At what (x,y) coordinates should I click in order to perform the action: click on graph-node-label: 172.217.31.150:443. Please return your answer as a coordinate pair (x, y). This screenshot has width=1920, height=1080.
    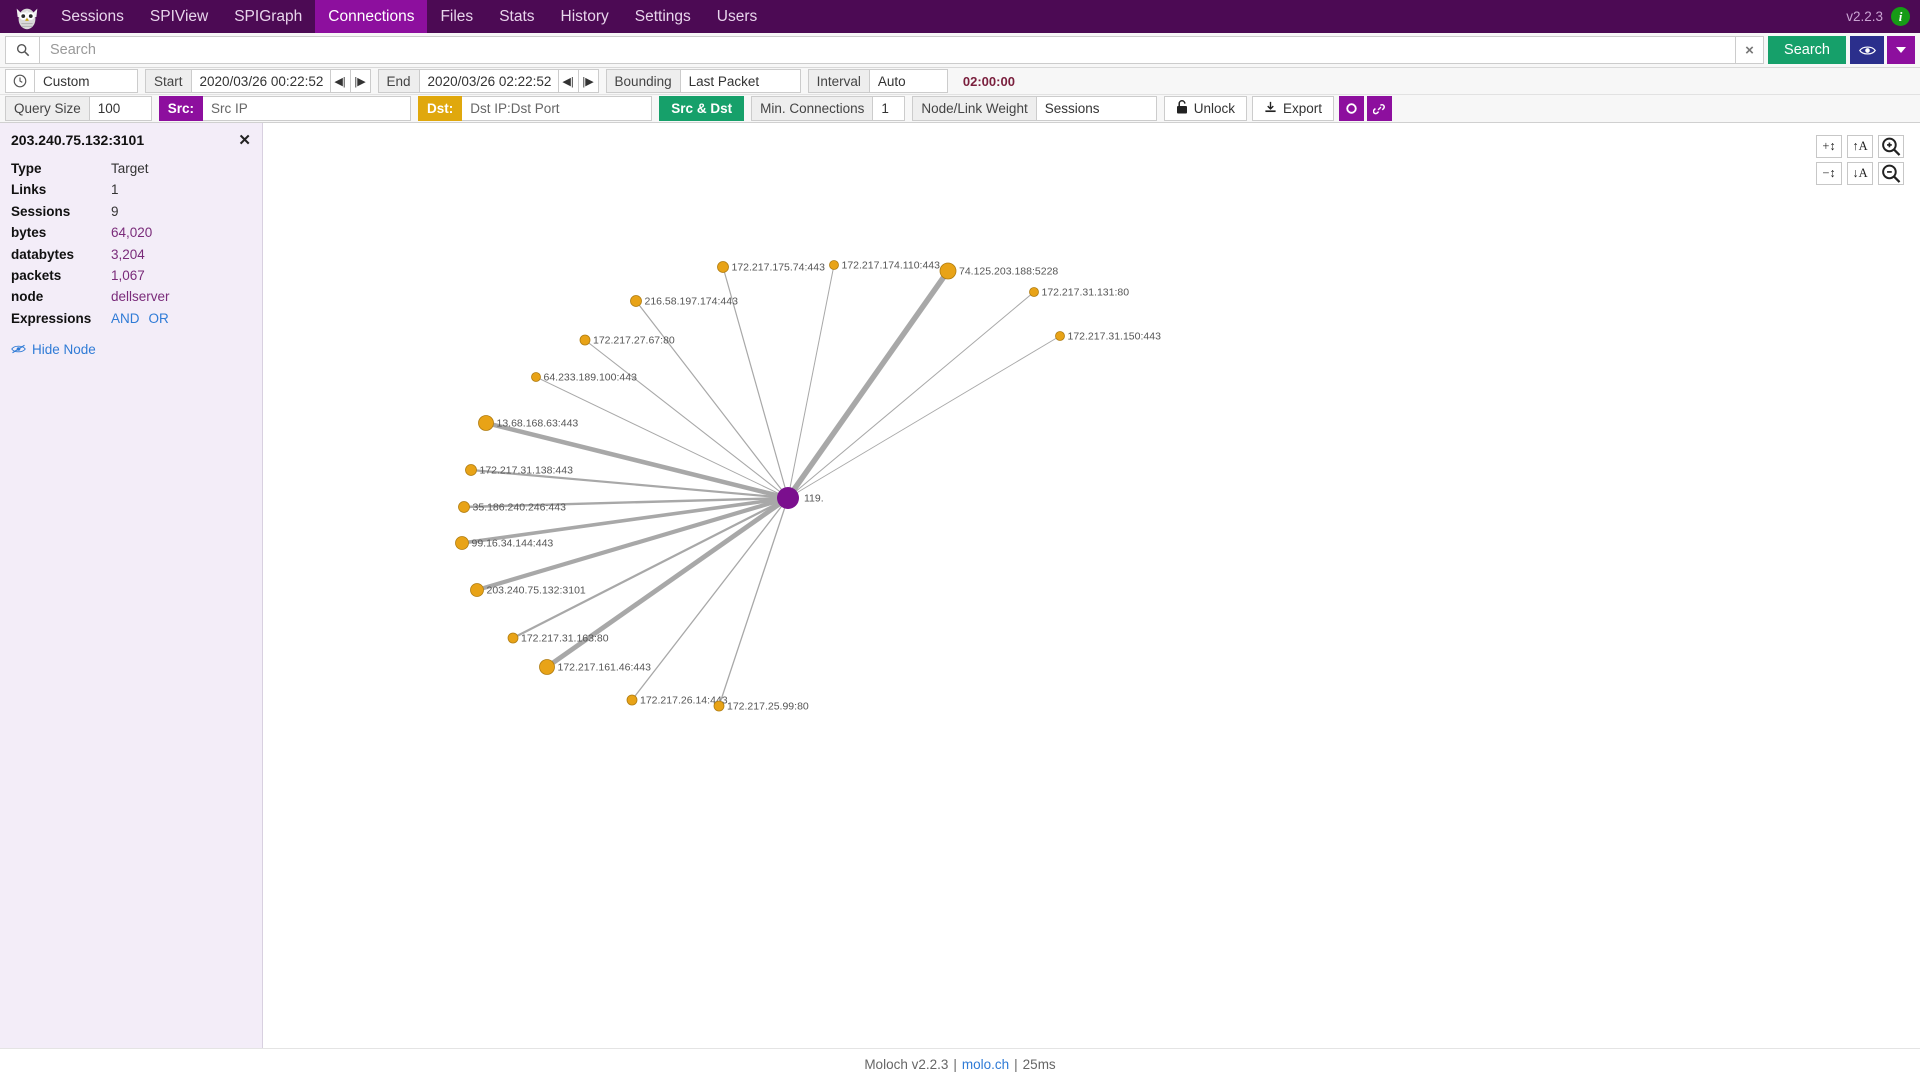
    Looking at the image, I should click on (1115, 337).